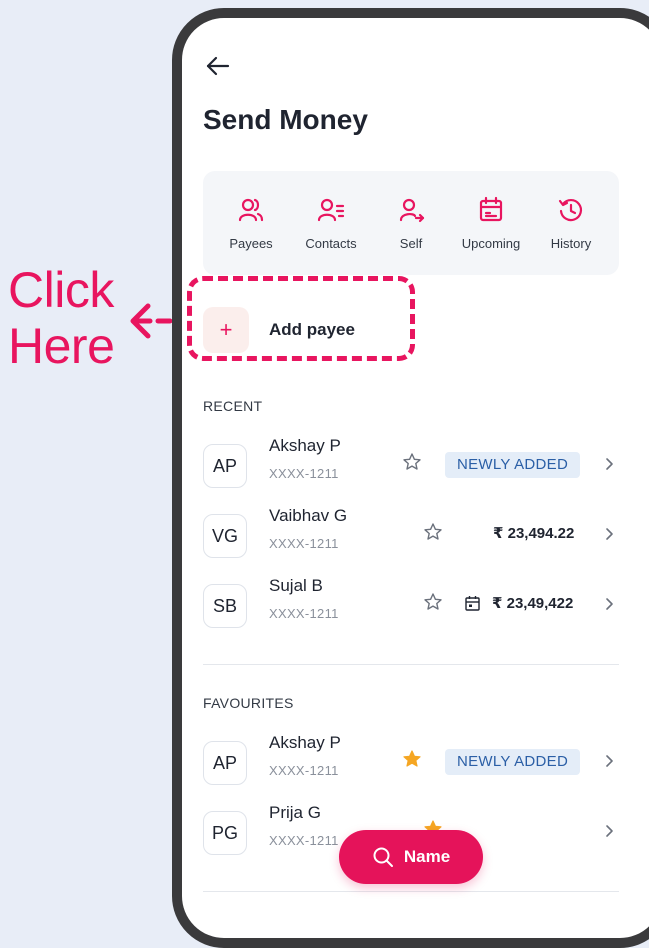  I want to click on page-title: Send Money, so click(285, 119).